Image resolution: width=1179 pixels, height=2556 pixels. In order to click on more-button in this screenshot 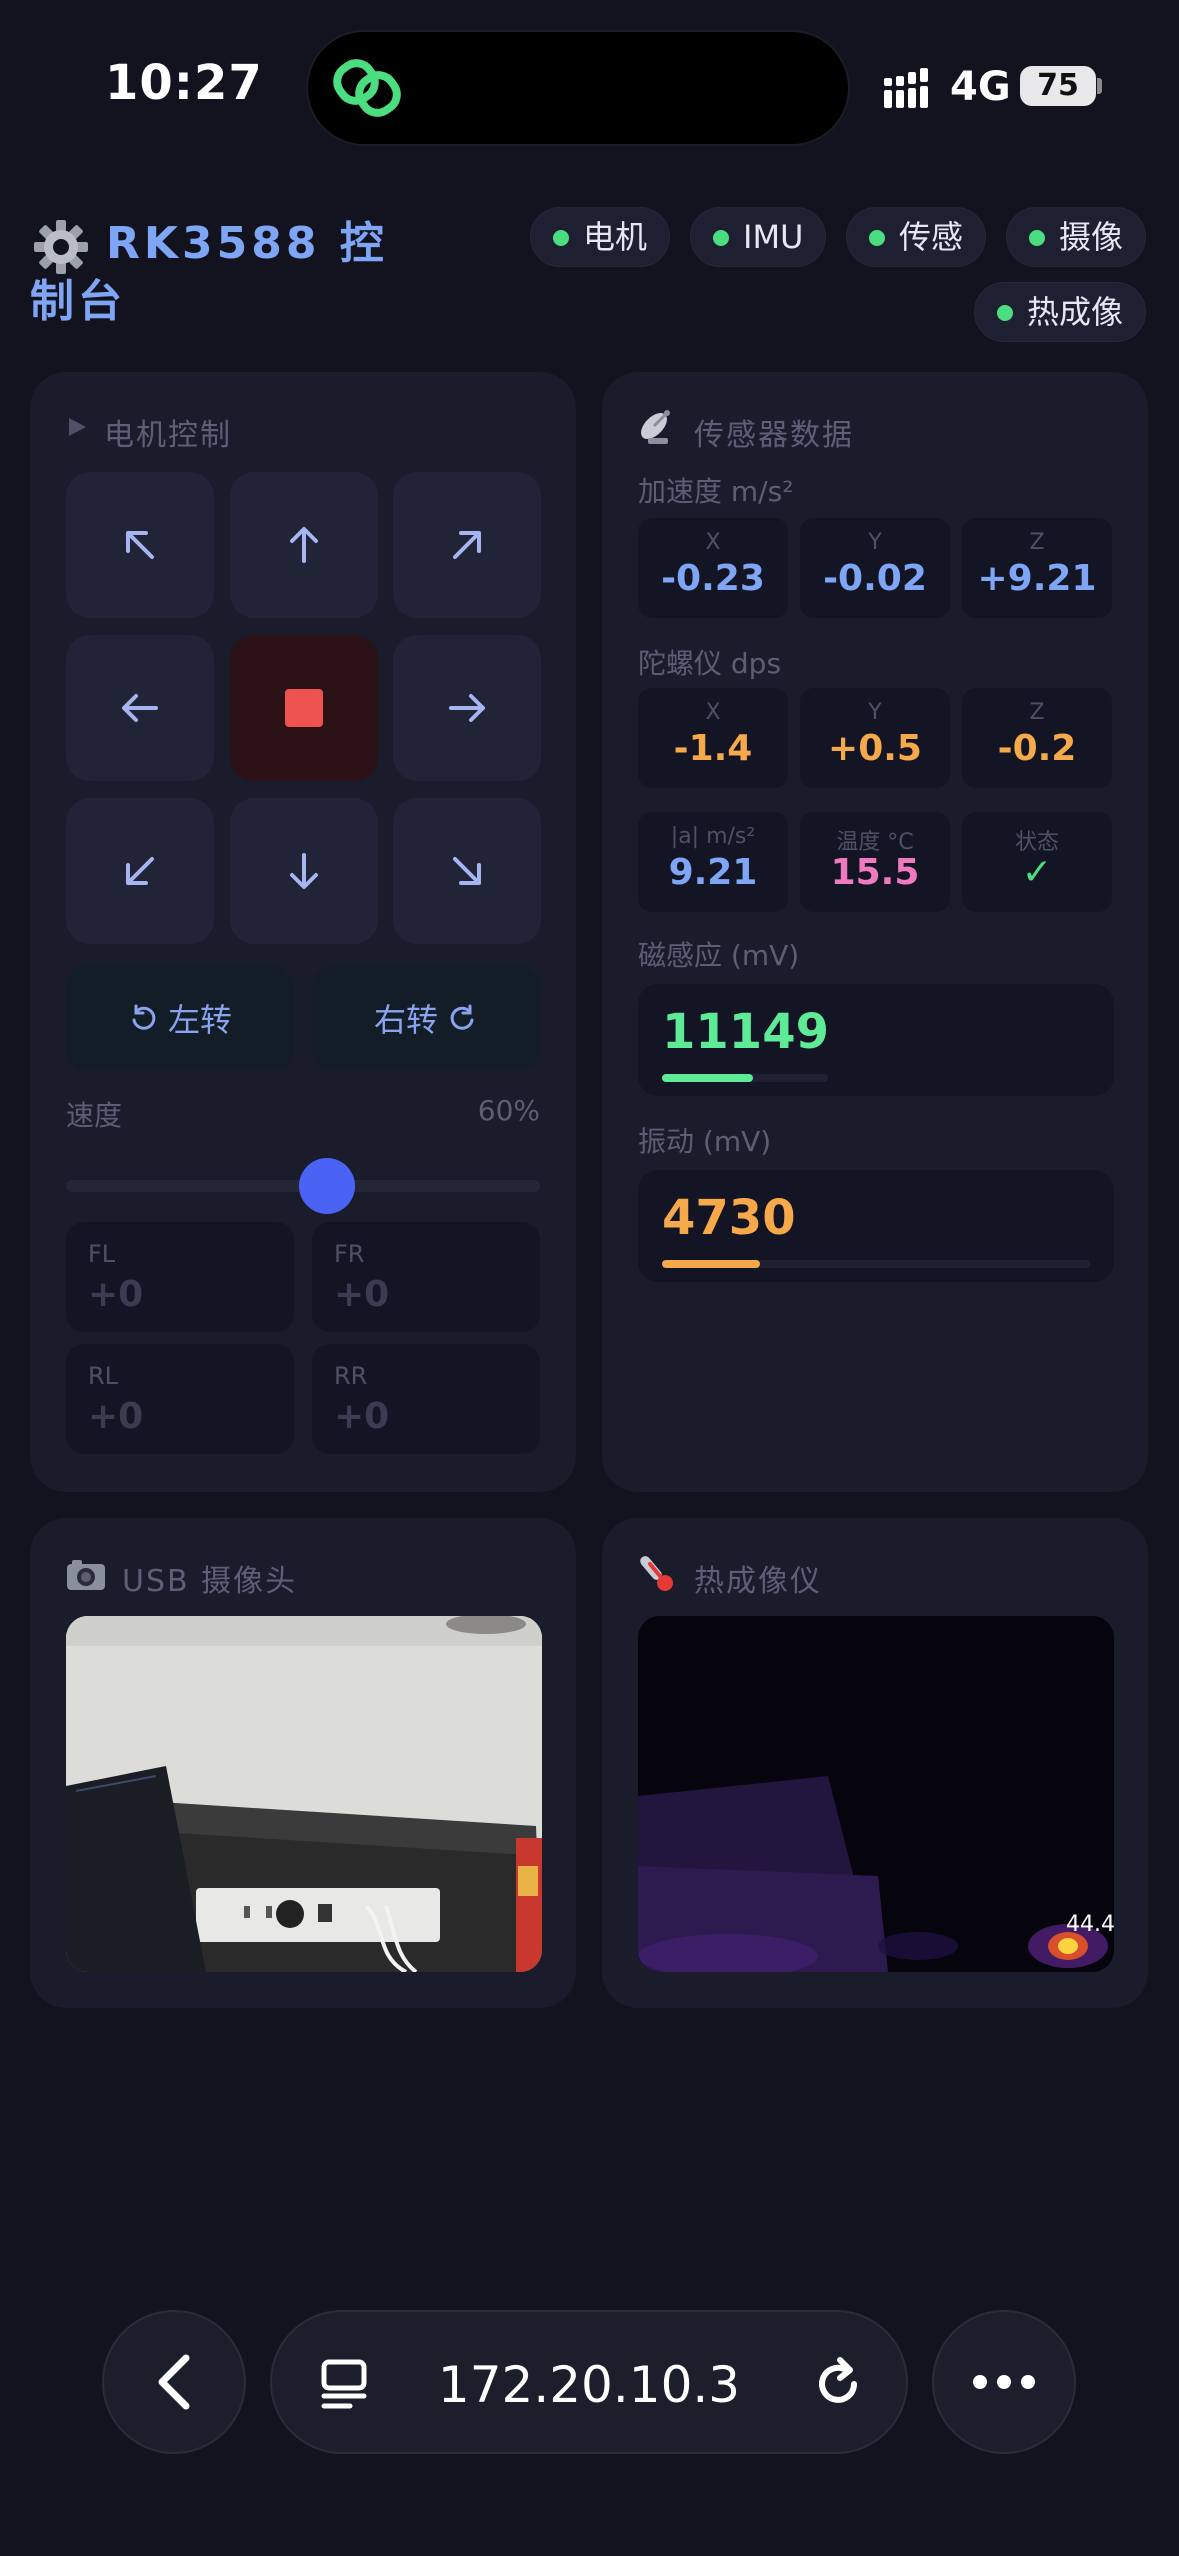, I will do `click(1004, 2382)`.